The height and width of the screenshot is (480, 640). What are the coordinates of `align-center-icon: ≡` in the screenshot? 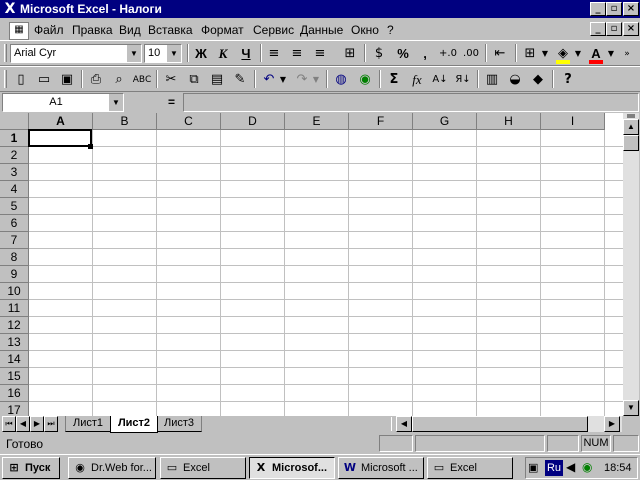 It's located at (297, 54).